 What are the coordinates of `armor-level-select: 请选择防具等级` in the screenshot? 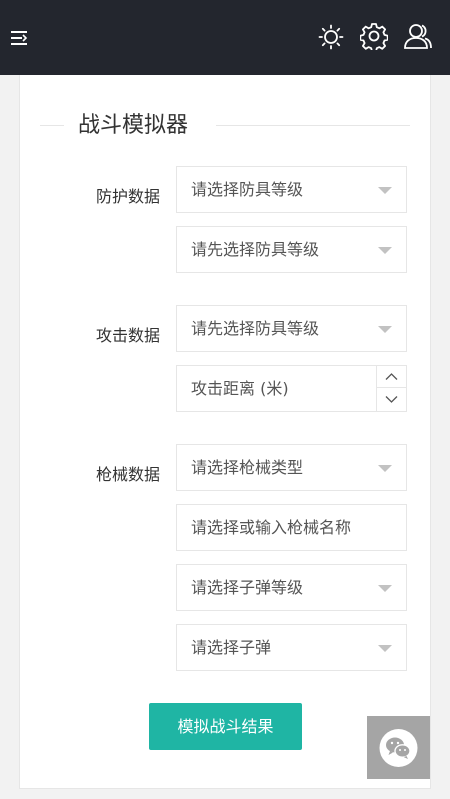 It's located at (291, 189).